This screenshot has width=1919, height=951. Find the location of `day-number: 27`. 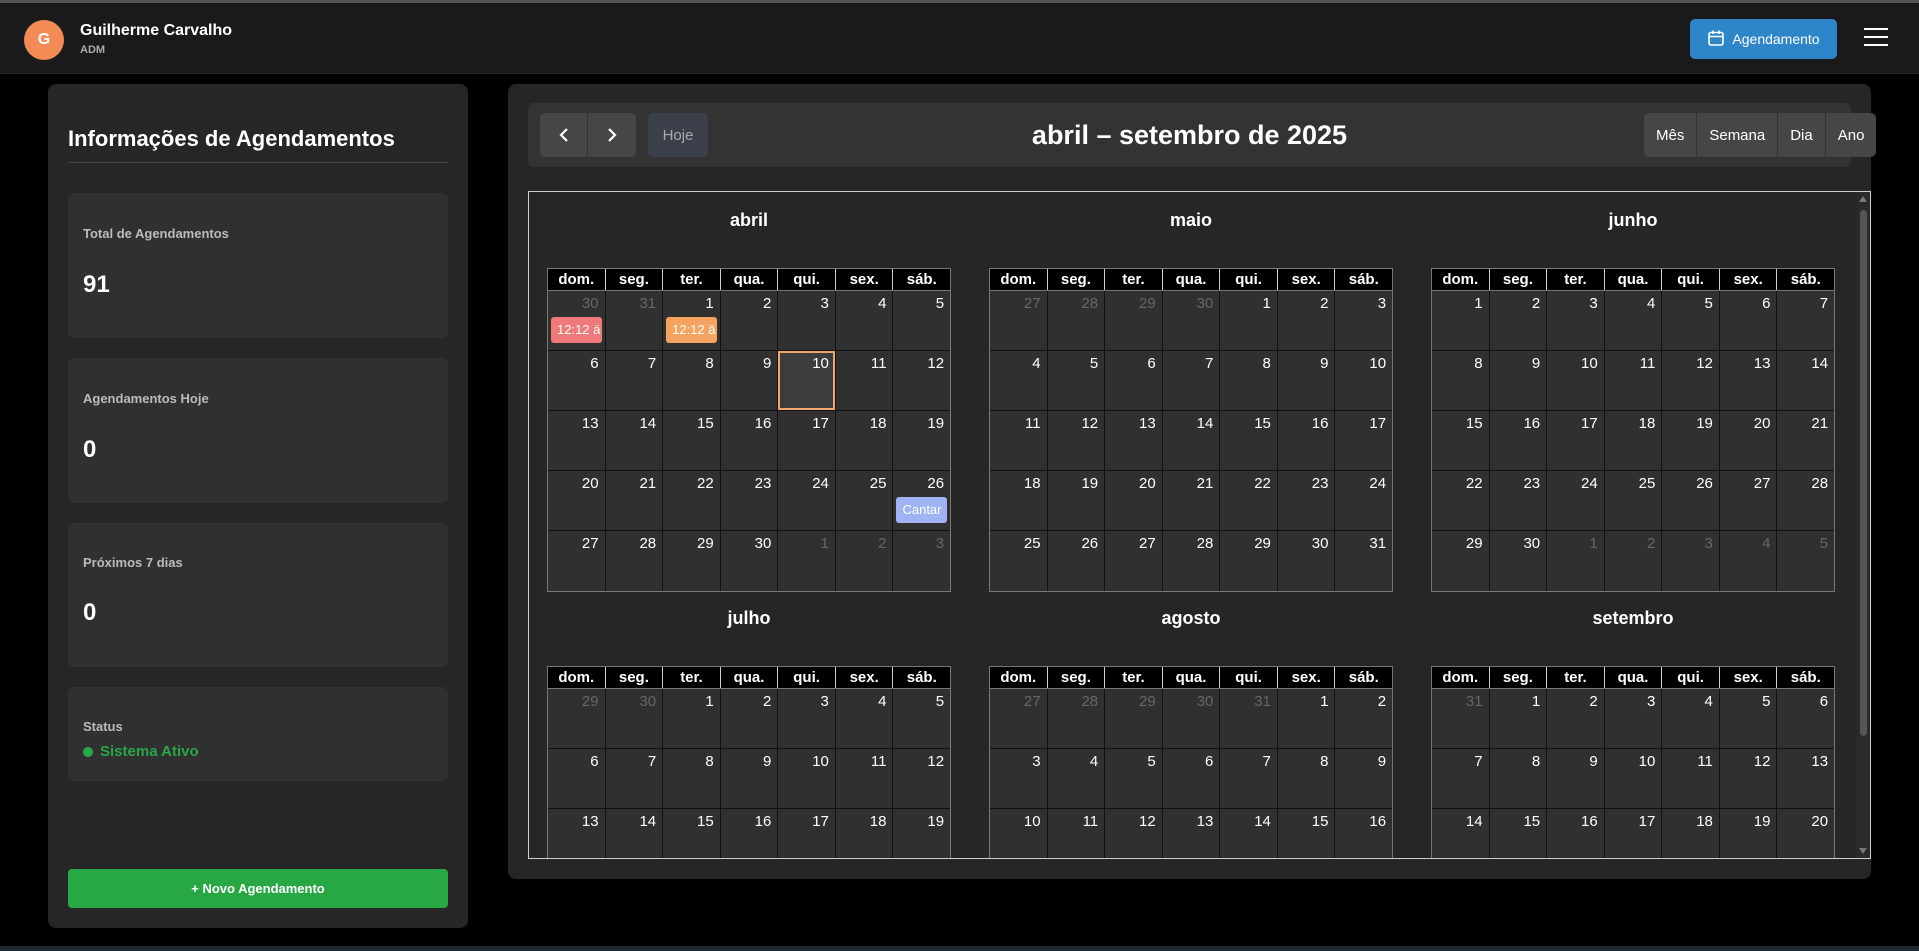

day-number: 27 is located at coordinates (590, 543).